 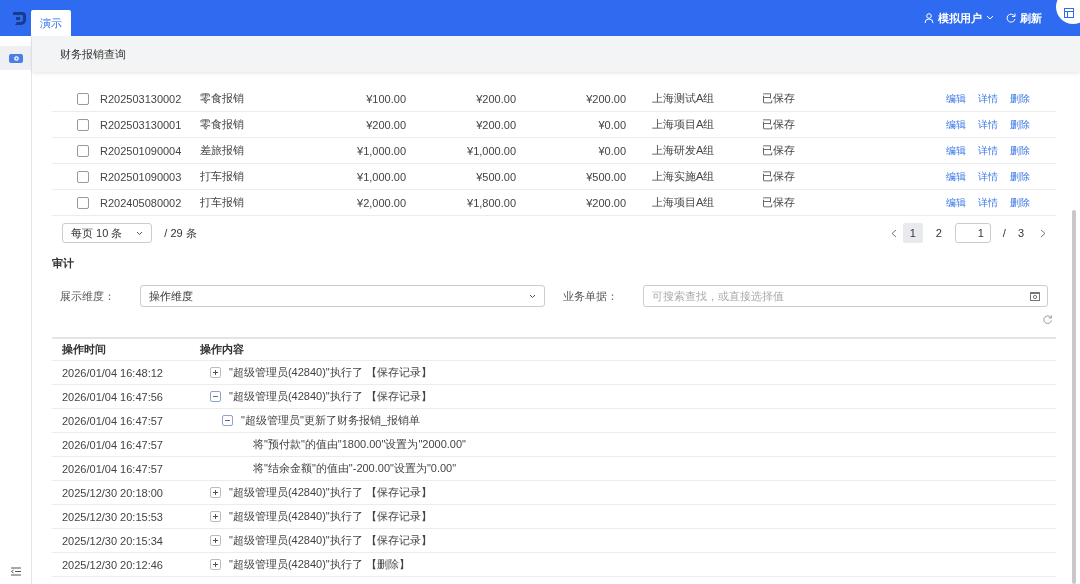 I want to click on refresh-button: 刷新, so click(x=1024, y=18).